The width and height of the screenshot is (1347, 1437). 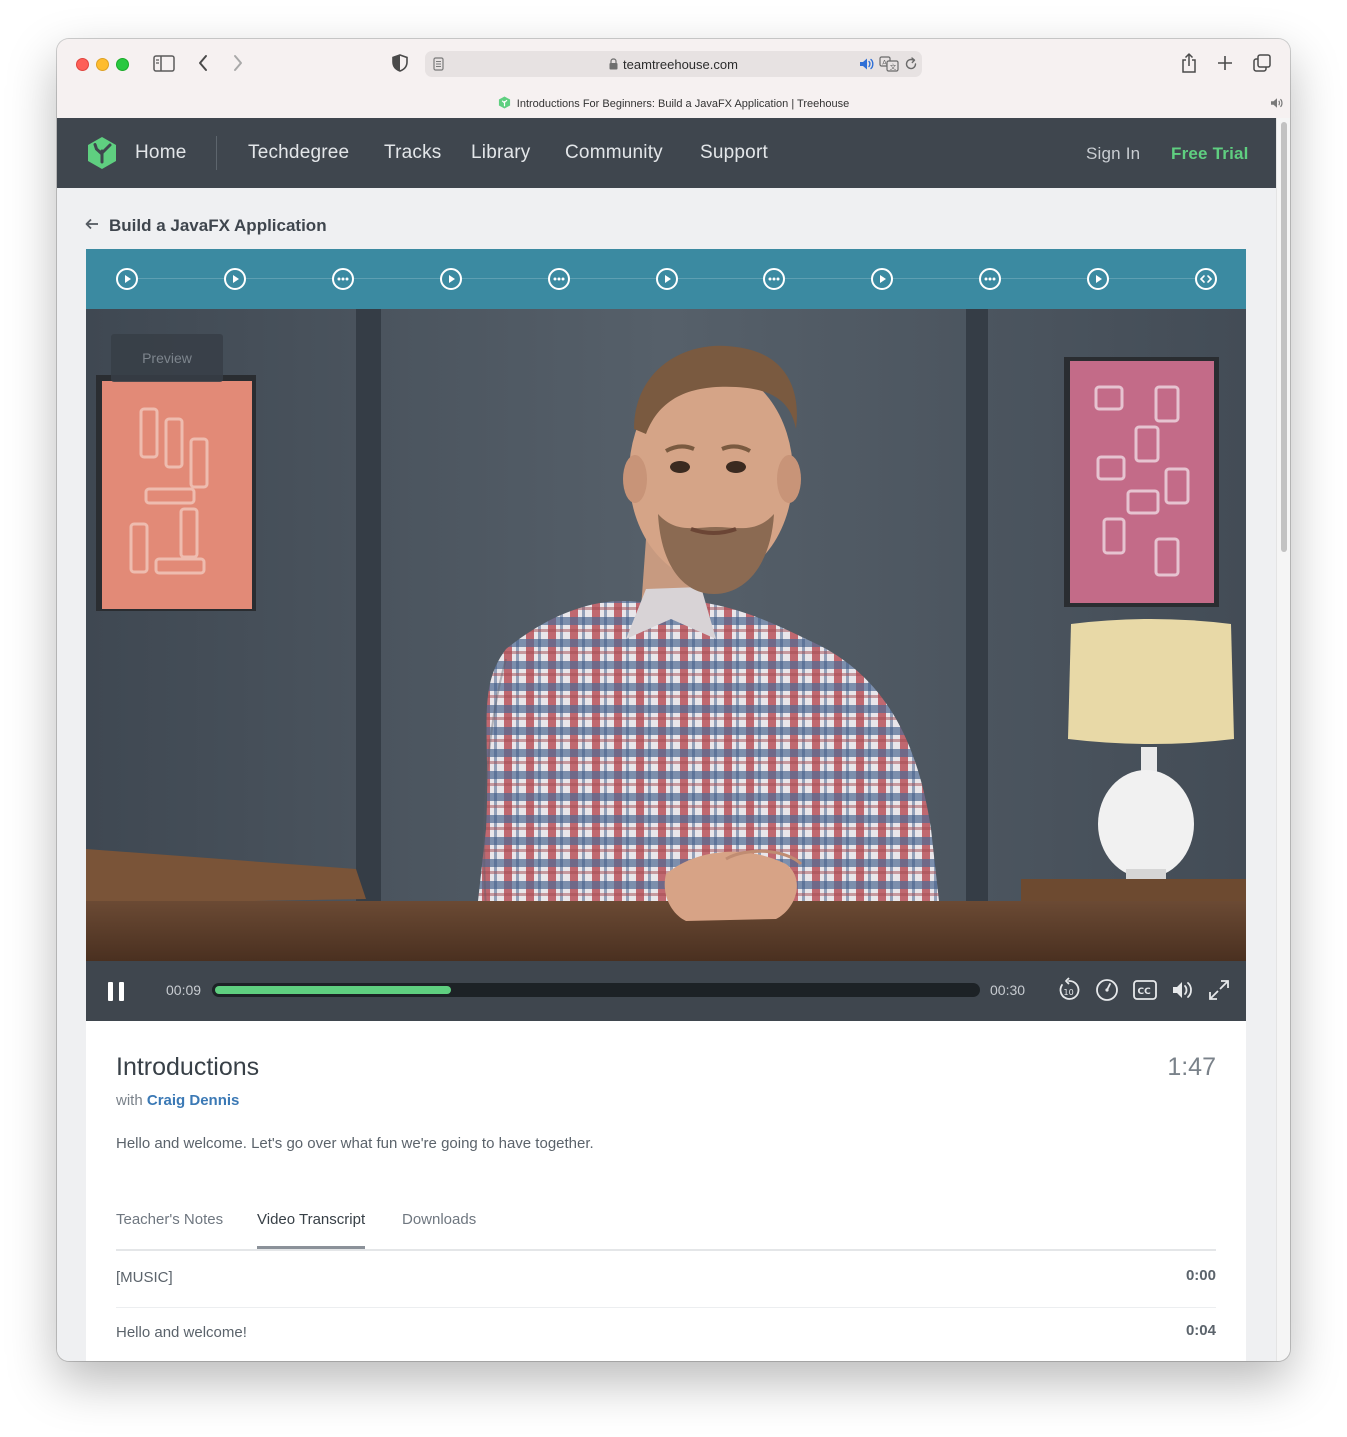 What do you see at coordinates (1107, 990) in the screenshot?
I see `playback-speed-icon` at bounding box center [1107, 990].